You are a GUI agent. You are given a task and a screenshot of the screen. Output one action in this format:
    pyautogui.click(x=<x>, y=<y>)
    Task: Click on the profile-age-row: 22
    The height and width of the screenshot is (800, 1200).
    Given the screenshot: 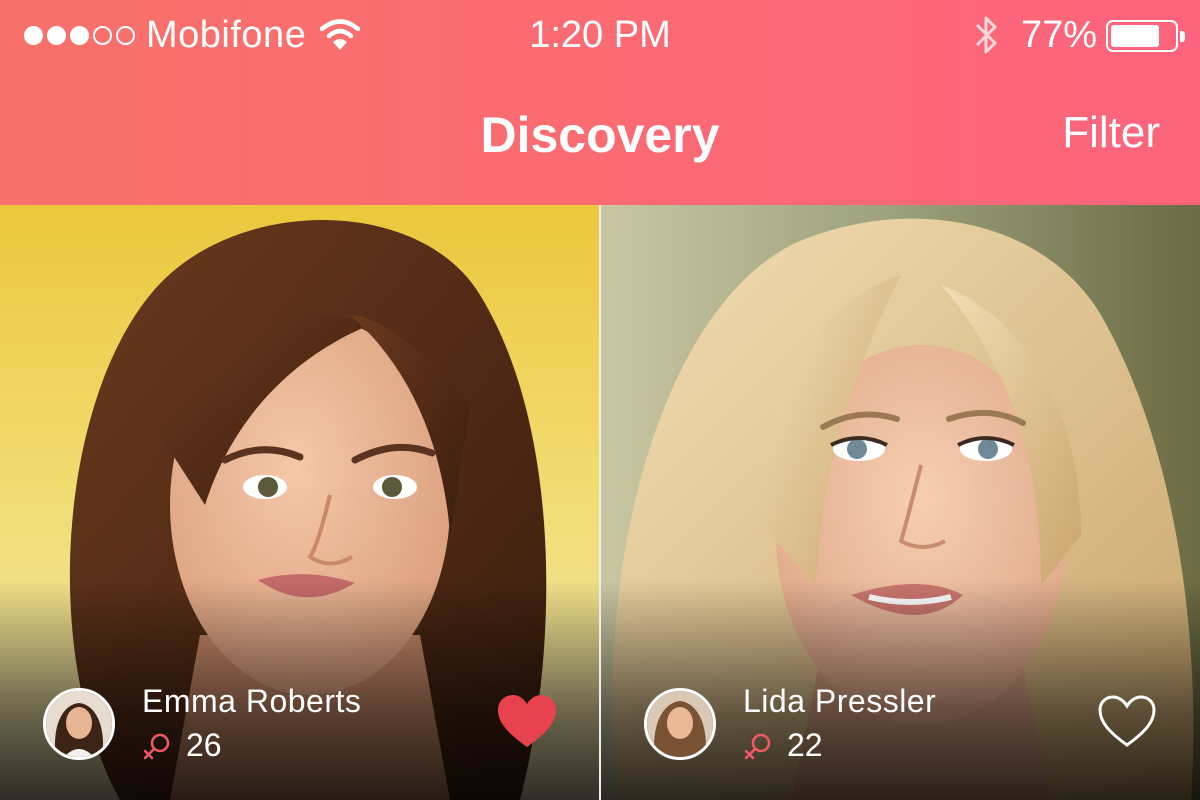 What is the action you would take?
    pyautogui.click(x=783, y=745)
    